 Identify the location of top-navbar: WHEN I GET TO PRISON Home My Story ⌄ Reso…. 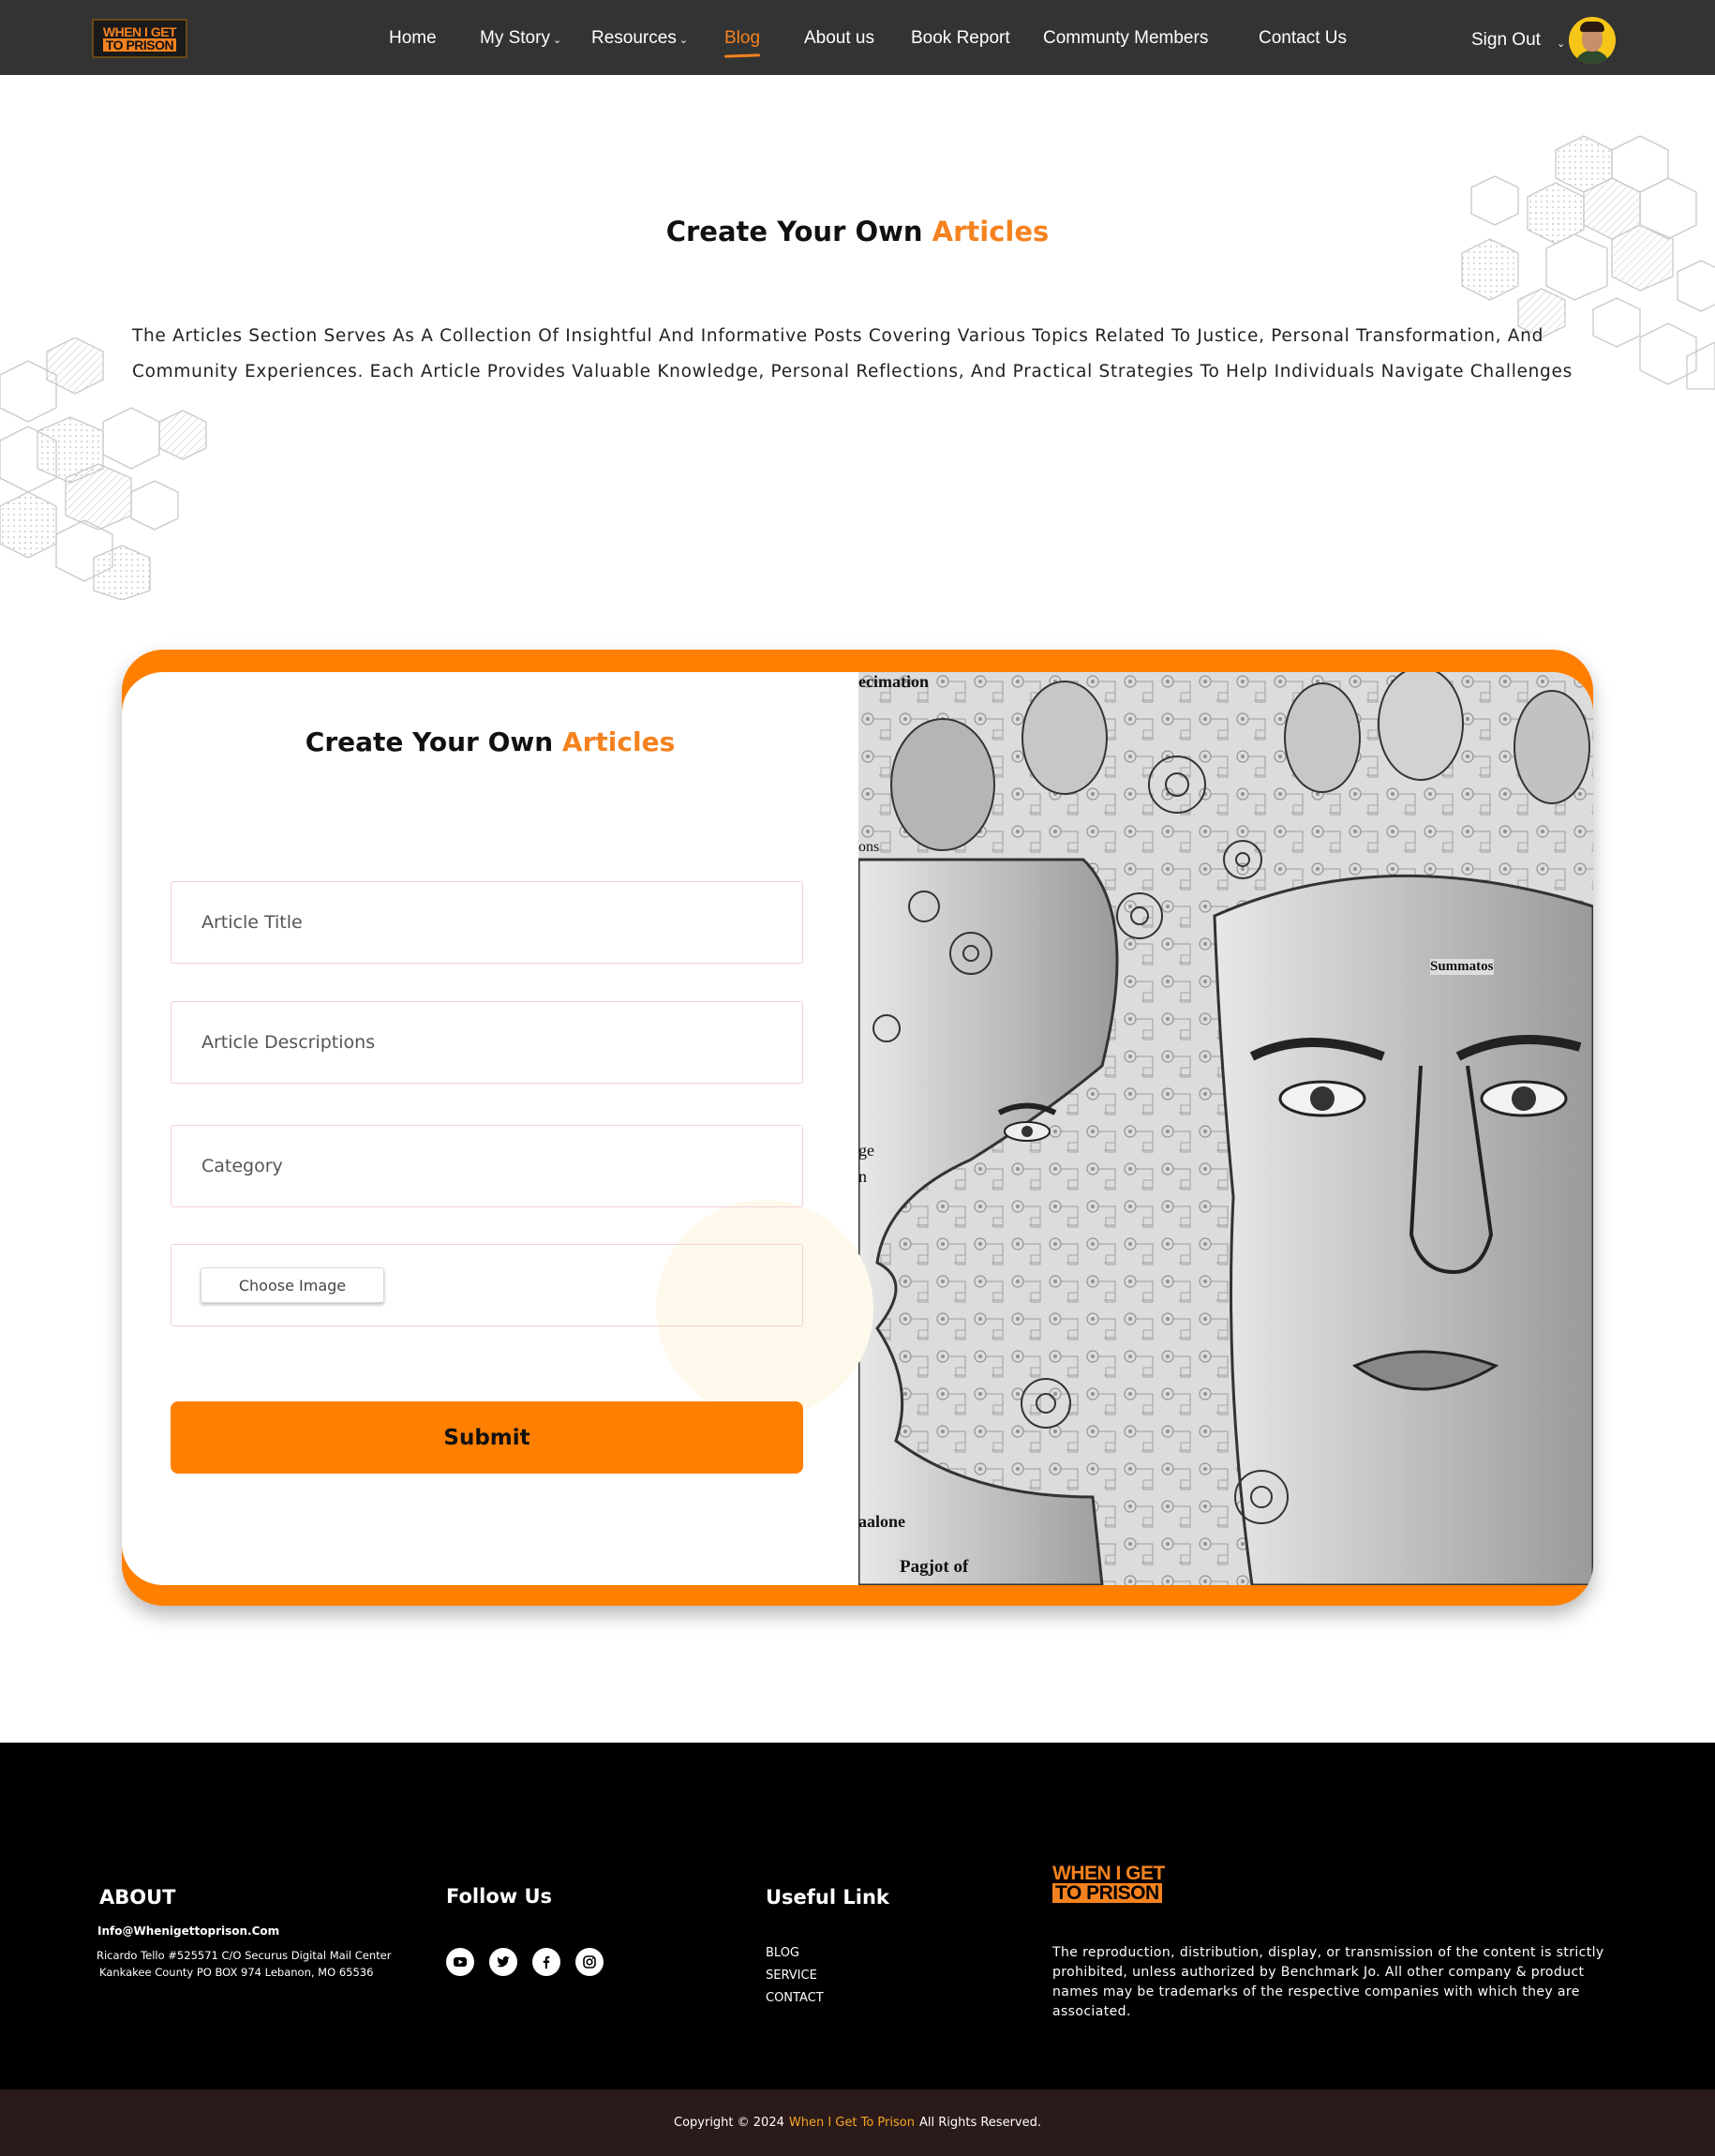
(857, 38).